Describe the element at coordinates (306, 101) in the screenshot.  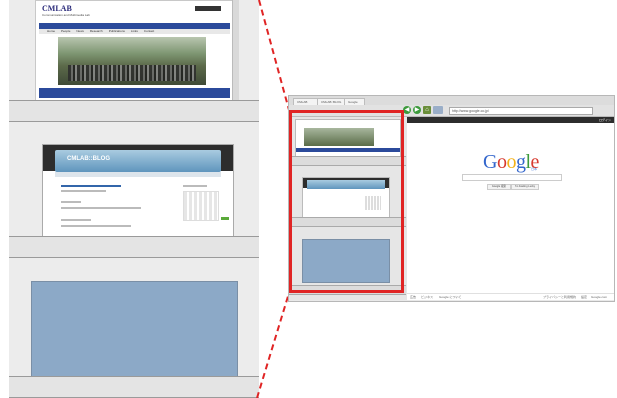
I see `tab-cmlab: CMLAB` at that location.